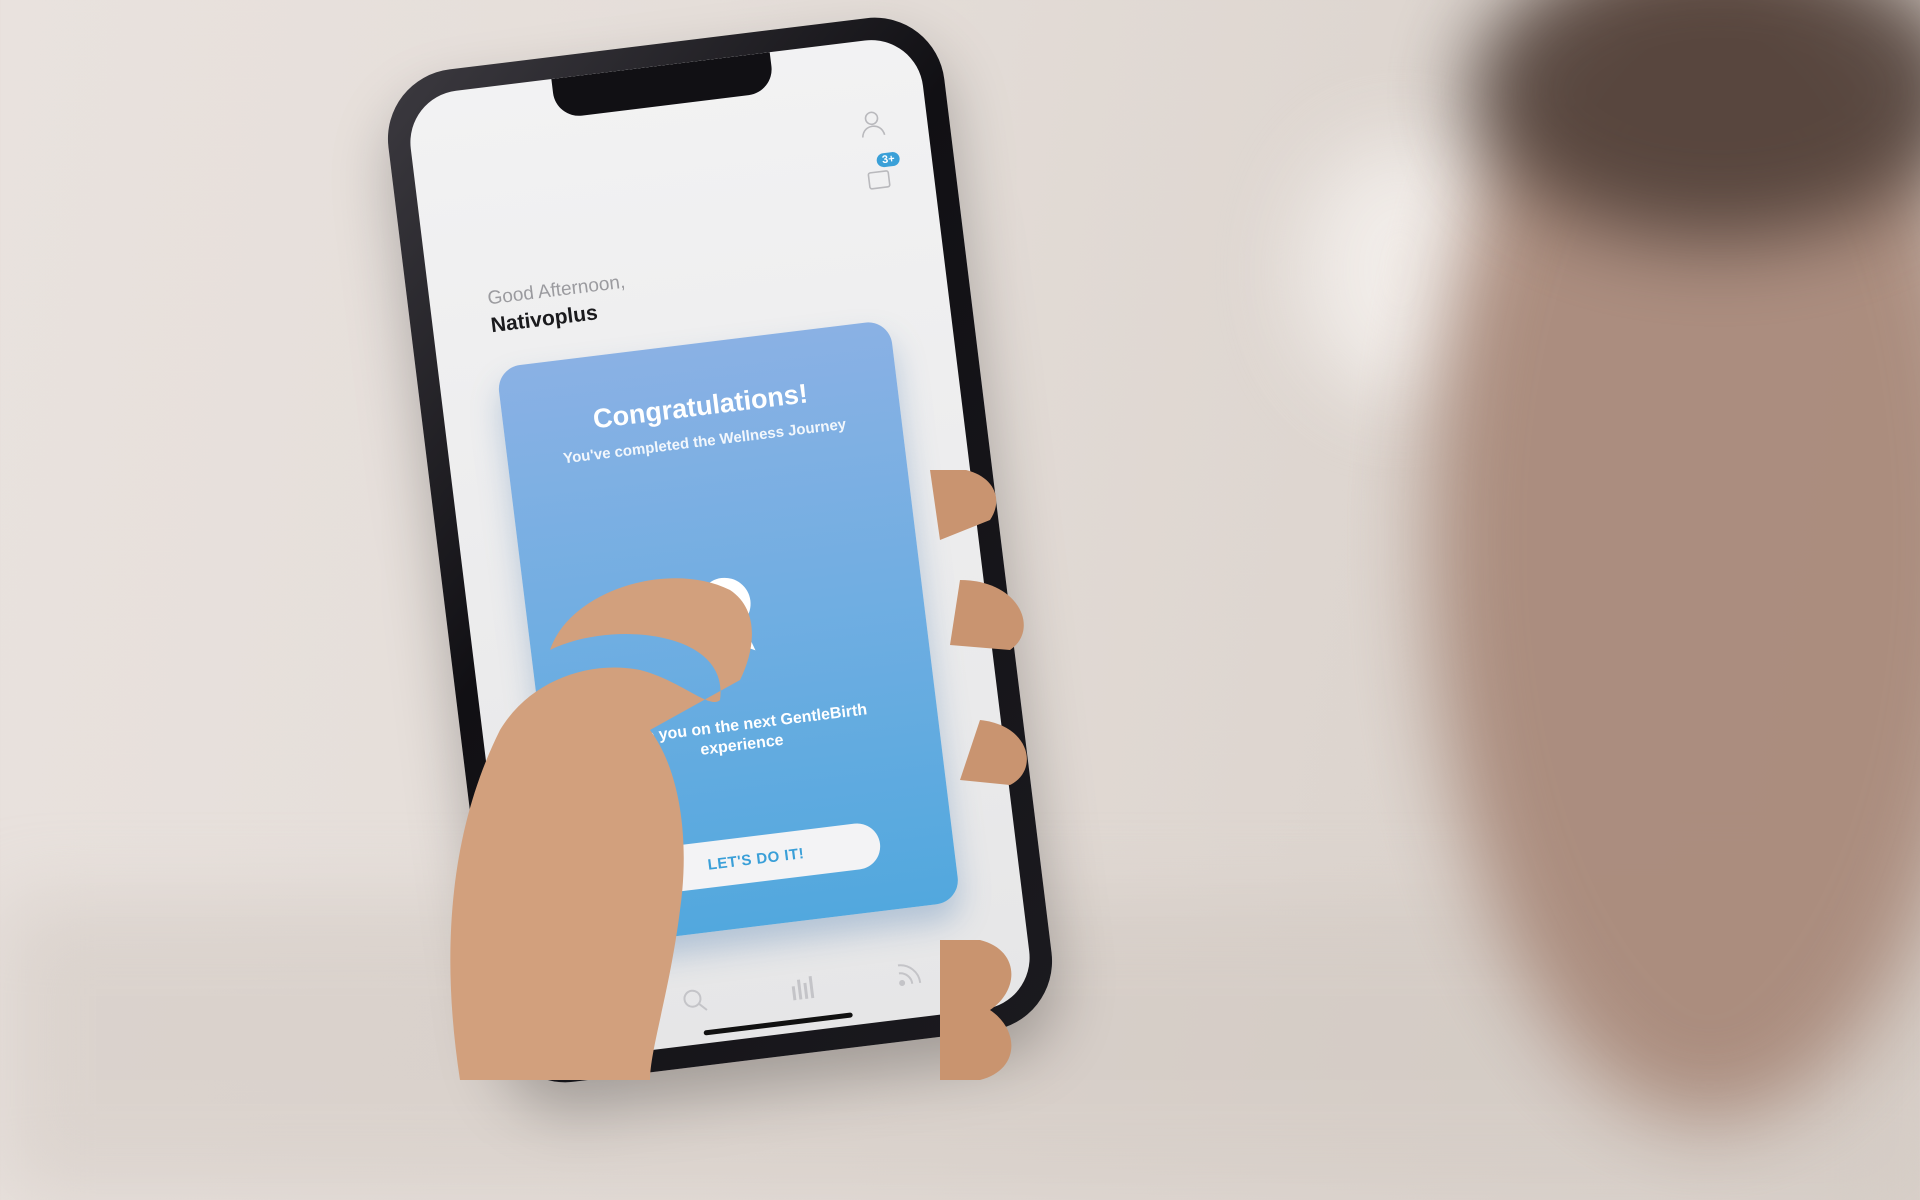 Image resolution: width=1920 pixels, height=1200 pixels. I want to click on profile-icon, so click(871, 123).